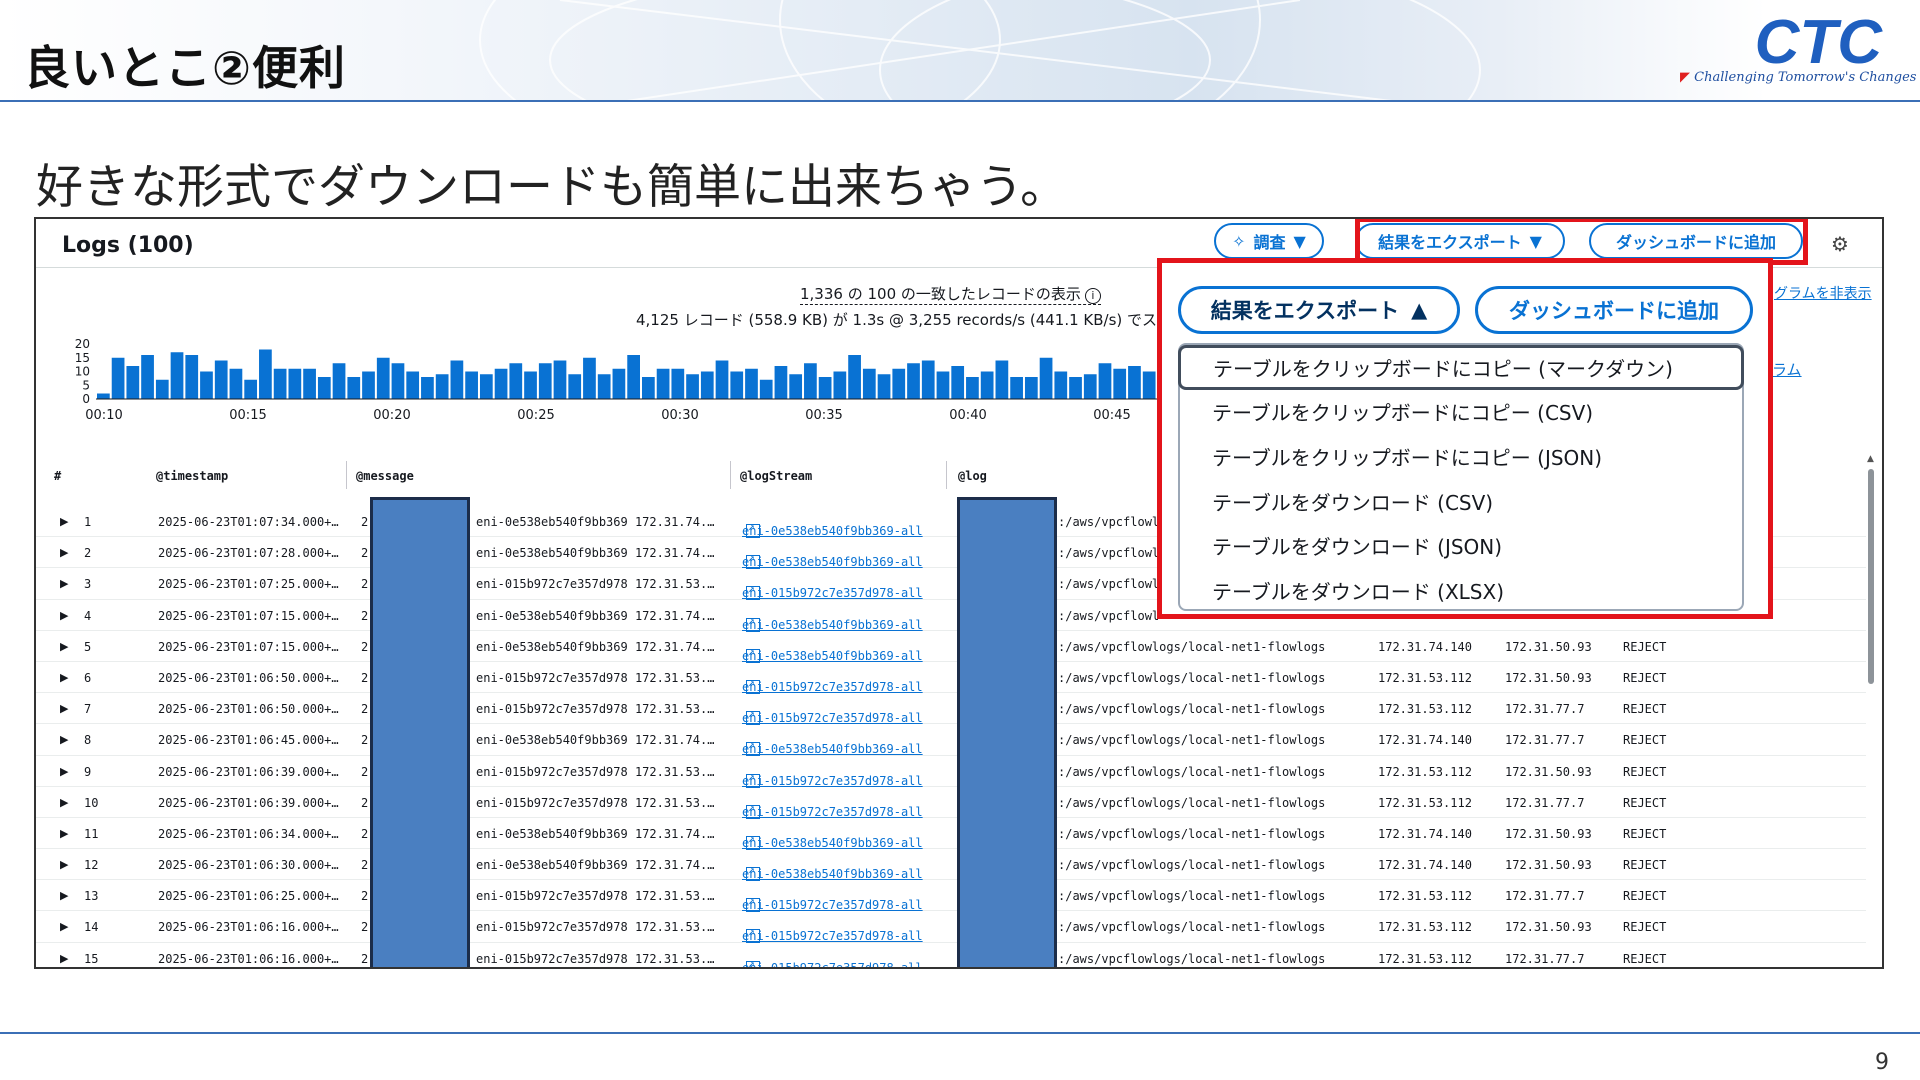  I want to click on column-header-log: @log, so click(972, 476).